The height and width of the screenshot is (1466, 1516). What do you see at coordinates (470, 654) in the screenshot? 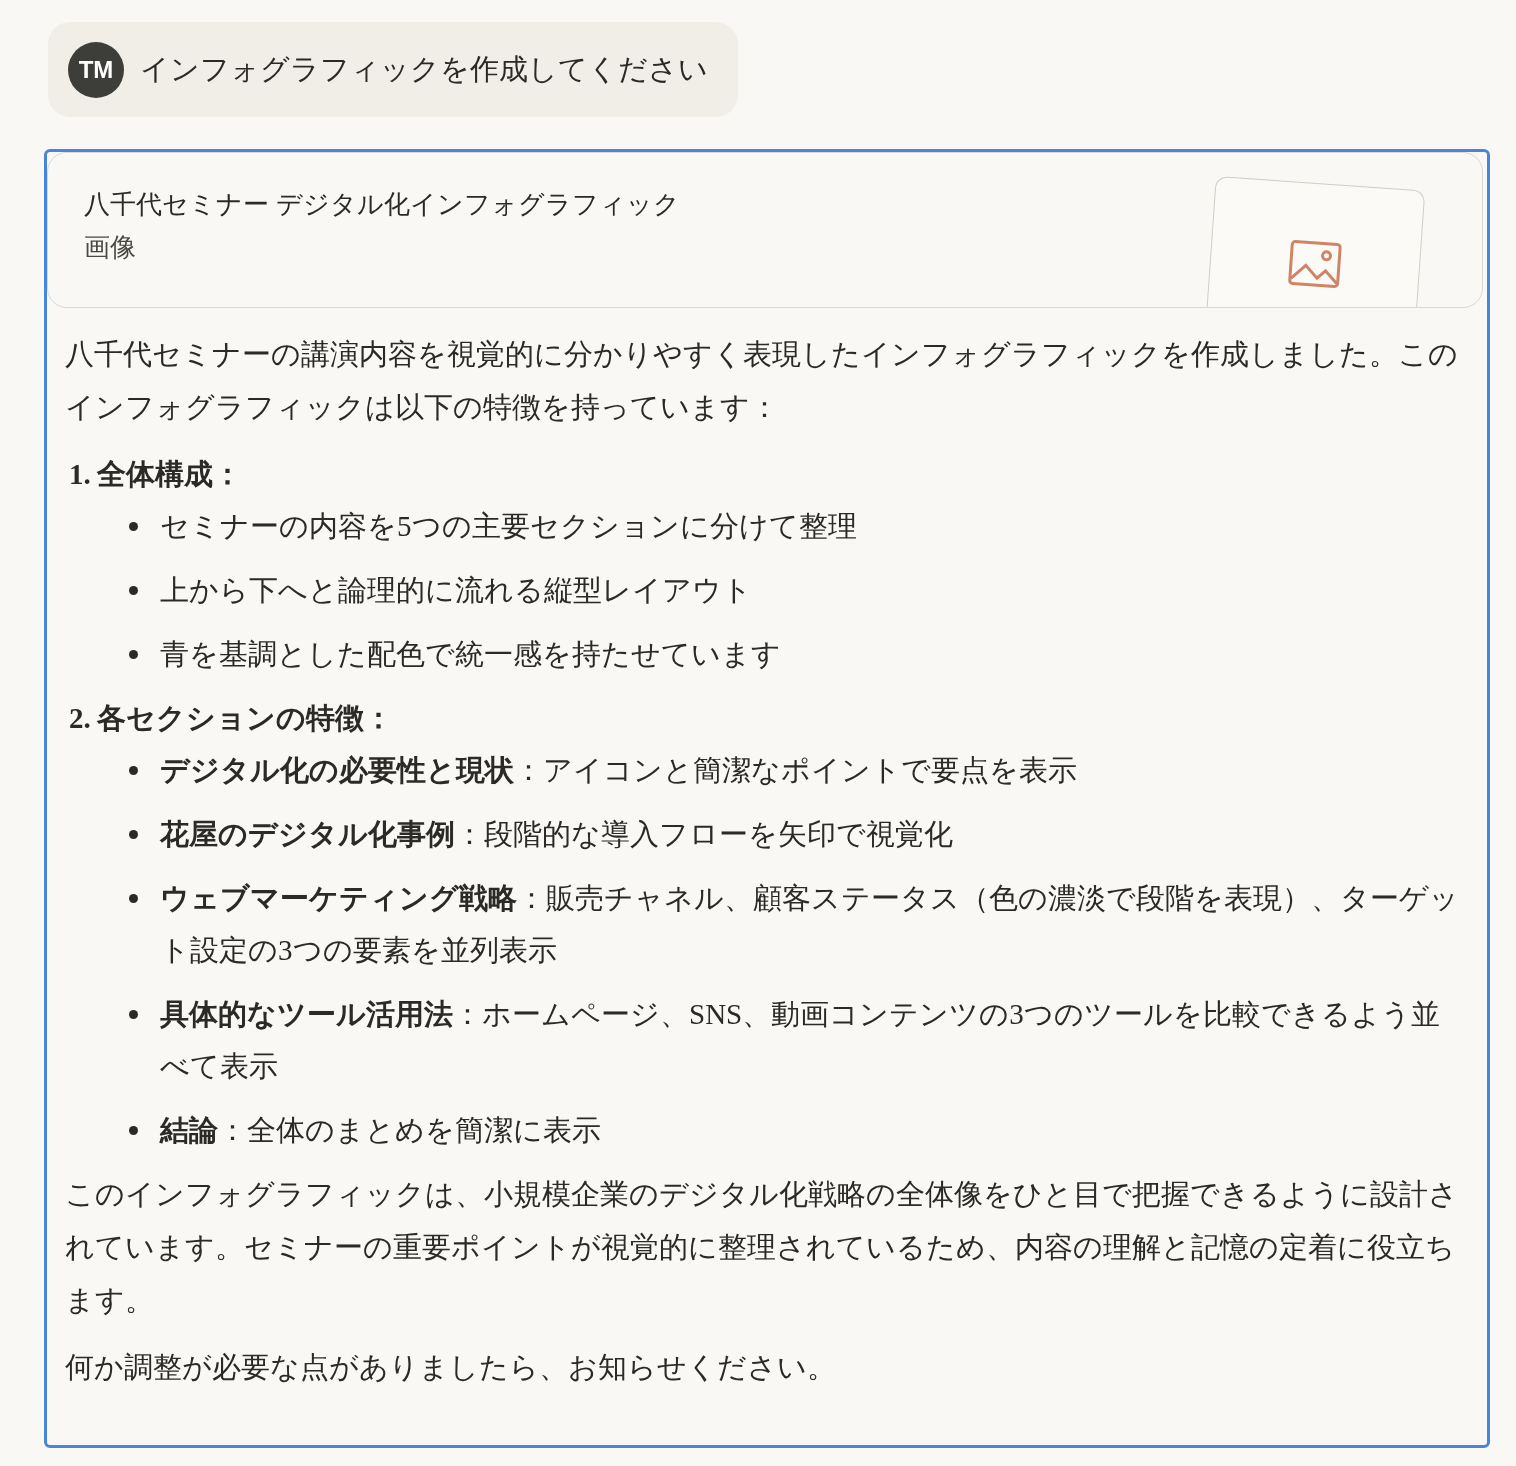
I see `bullet-text: 青を基調とした配色で統一感を持たせています` at bounding box center [470, 654].